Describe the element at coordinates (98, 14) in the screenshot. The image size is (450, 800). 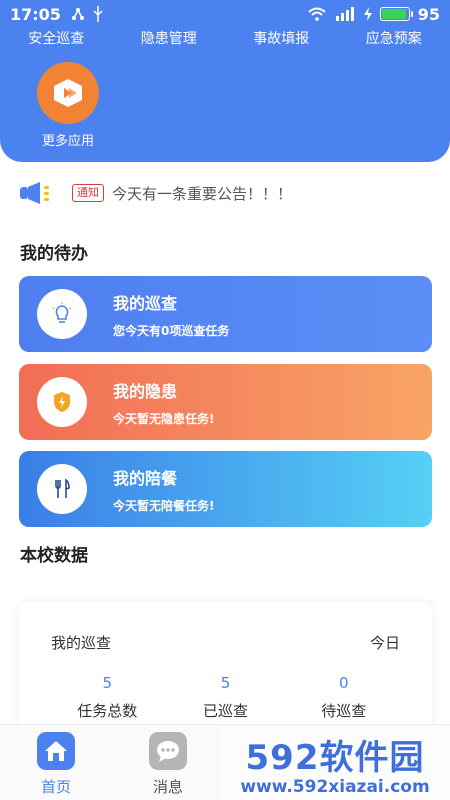
I see `usb-icon` at that location.